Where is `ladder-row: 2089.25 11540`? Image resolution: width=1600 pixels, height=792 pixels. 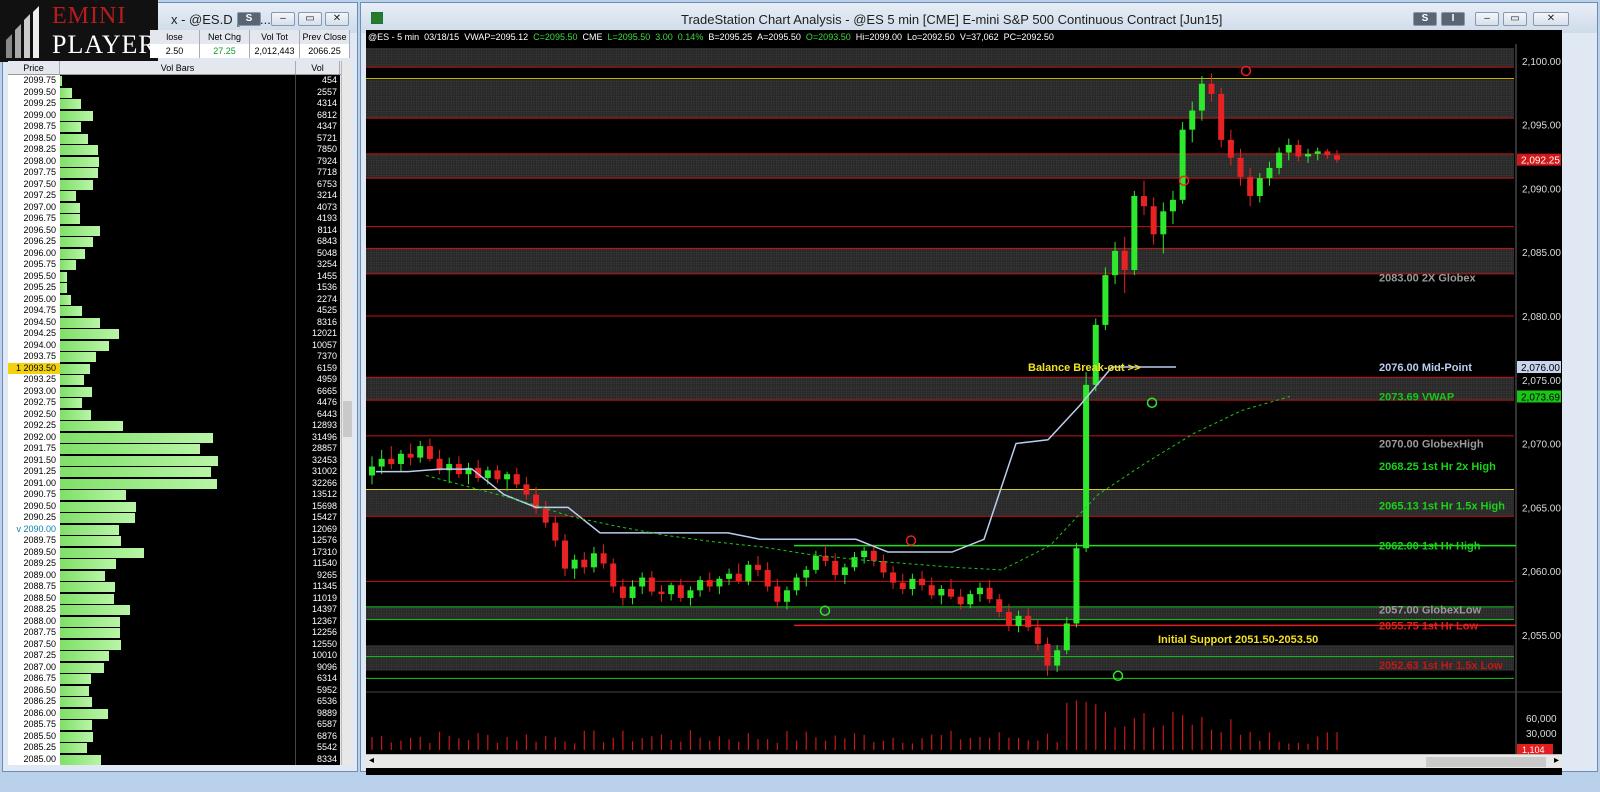
ladder-row: 2089.25 11540 is located at coordinates (174, 564).